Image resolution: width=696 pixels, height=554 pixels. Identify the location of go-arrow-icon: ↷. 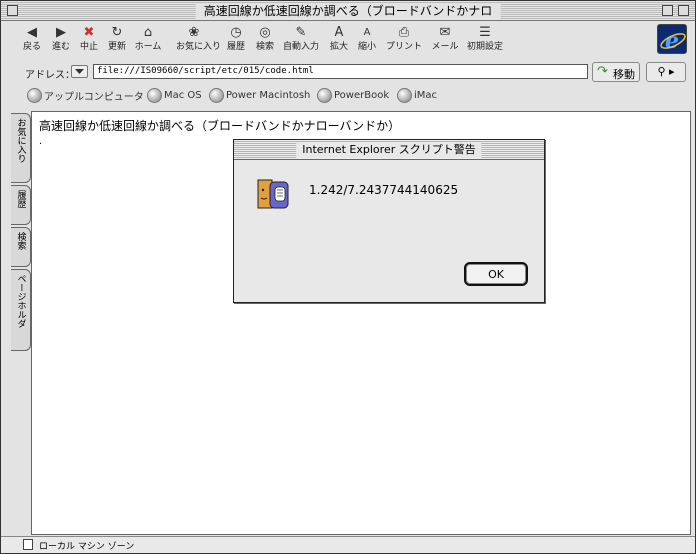
(602, 71).